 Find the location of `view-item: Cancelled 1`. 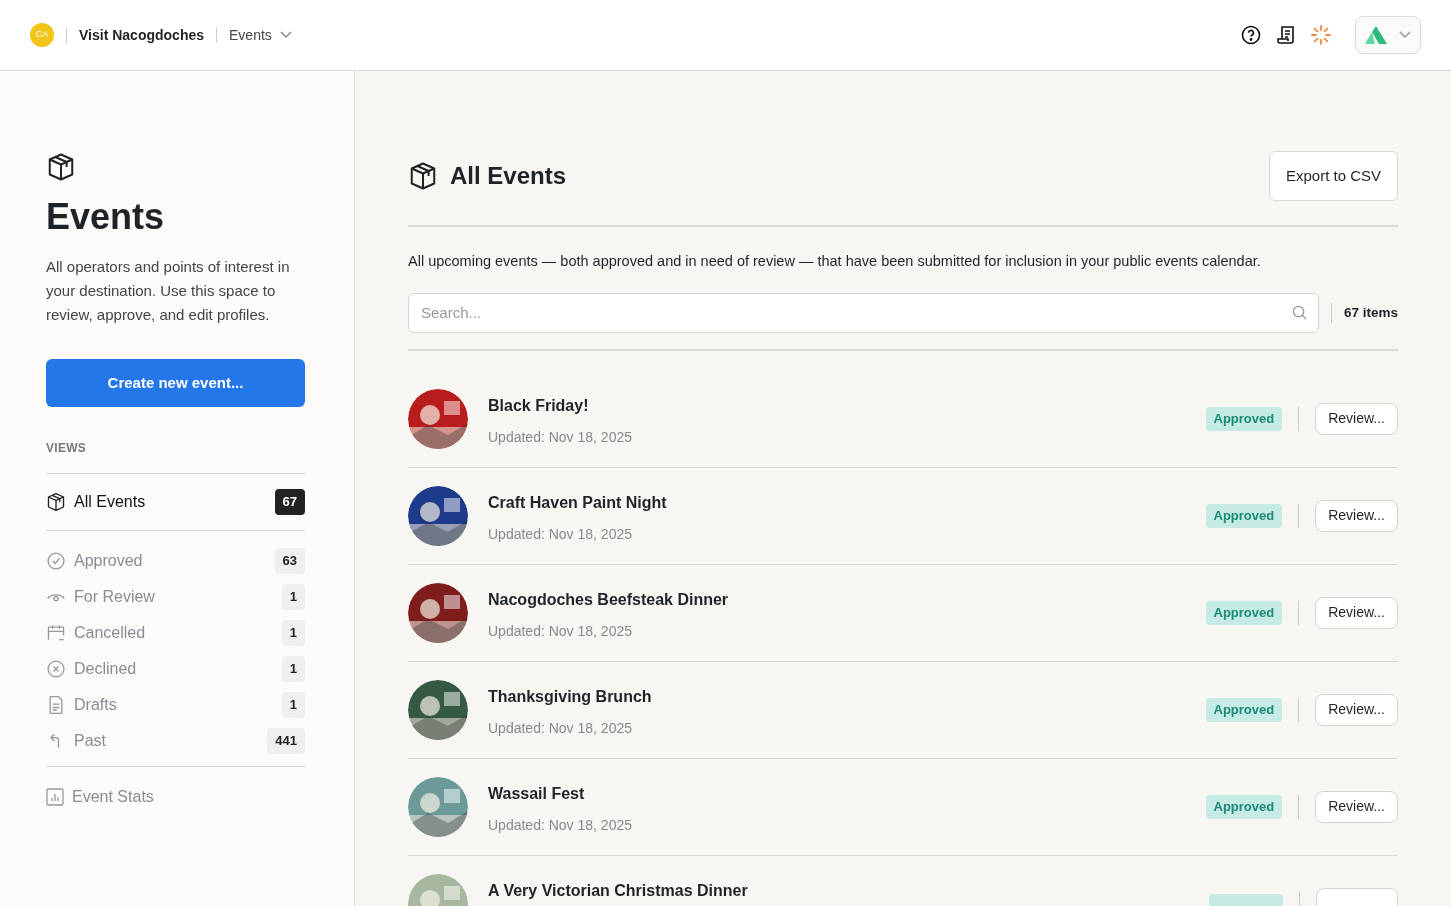

view-item: Cancelled 1 is located at coordinates (175, 633).